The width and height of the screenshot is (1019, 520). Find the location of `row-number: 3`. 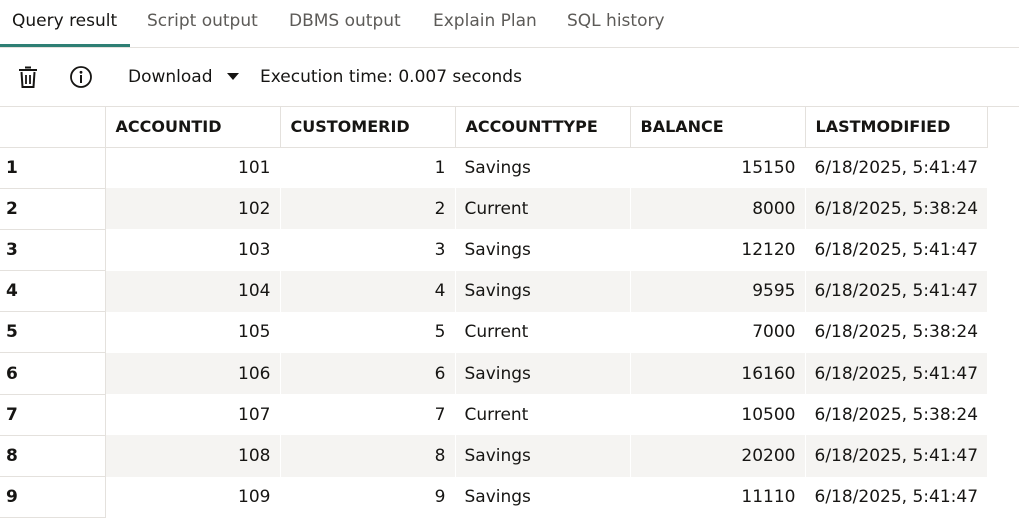

row-number: 3 is located at coordinates (53, 250).